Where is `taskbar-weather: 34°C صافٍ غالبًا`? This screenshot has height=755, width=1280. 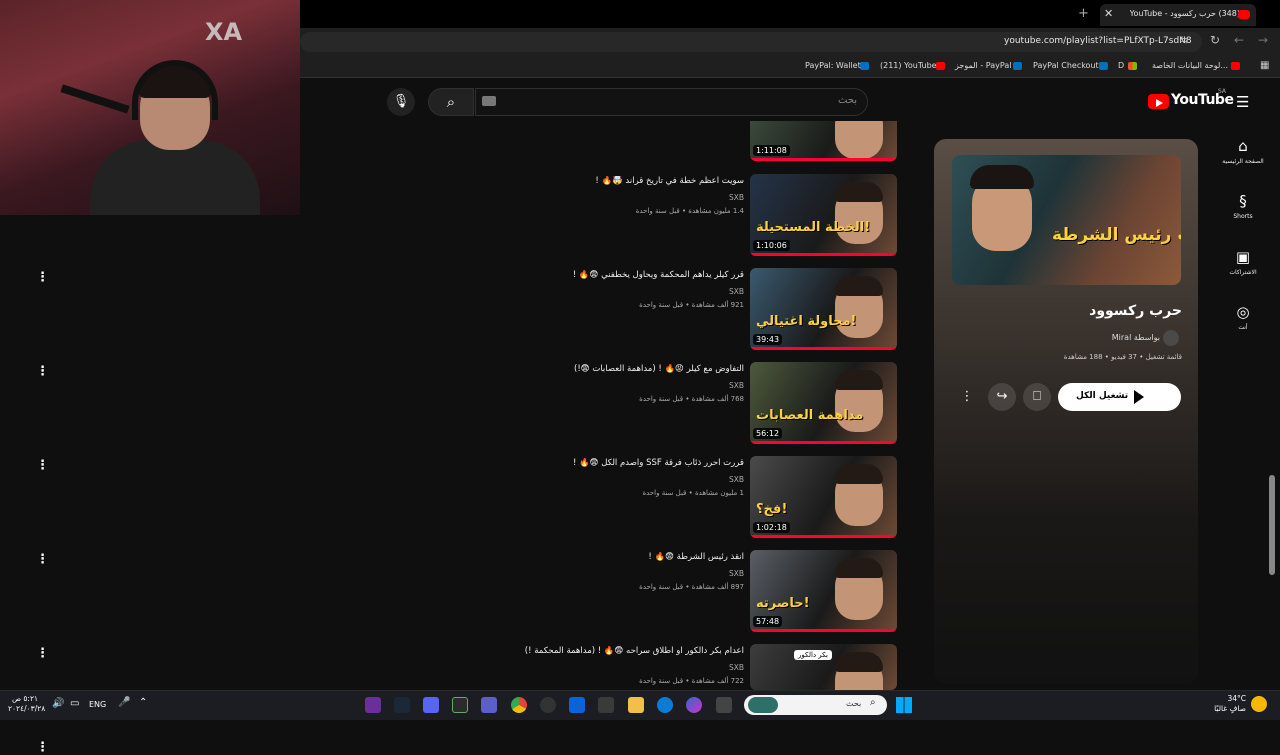 taskbar-weather: 34°C صافٍ غالبًا is located at coordinates (1229, 704).